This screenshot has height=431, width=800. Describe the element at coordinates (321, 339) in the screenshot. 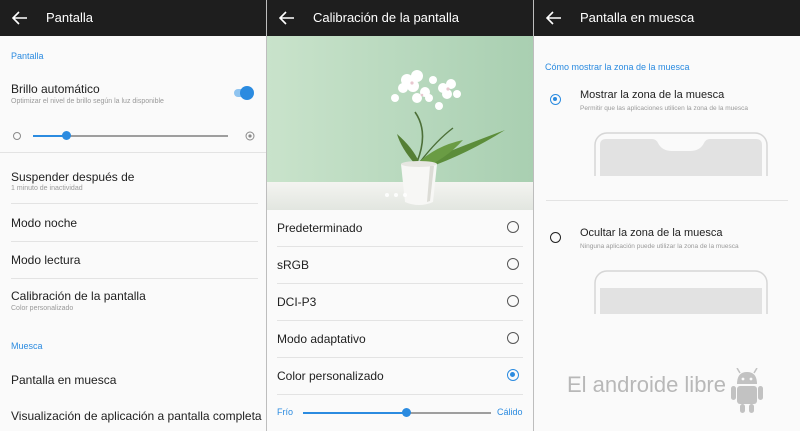

I see `option-adaptive-label: Modo adaptativo` at that location.